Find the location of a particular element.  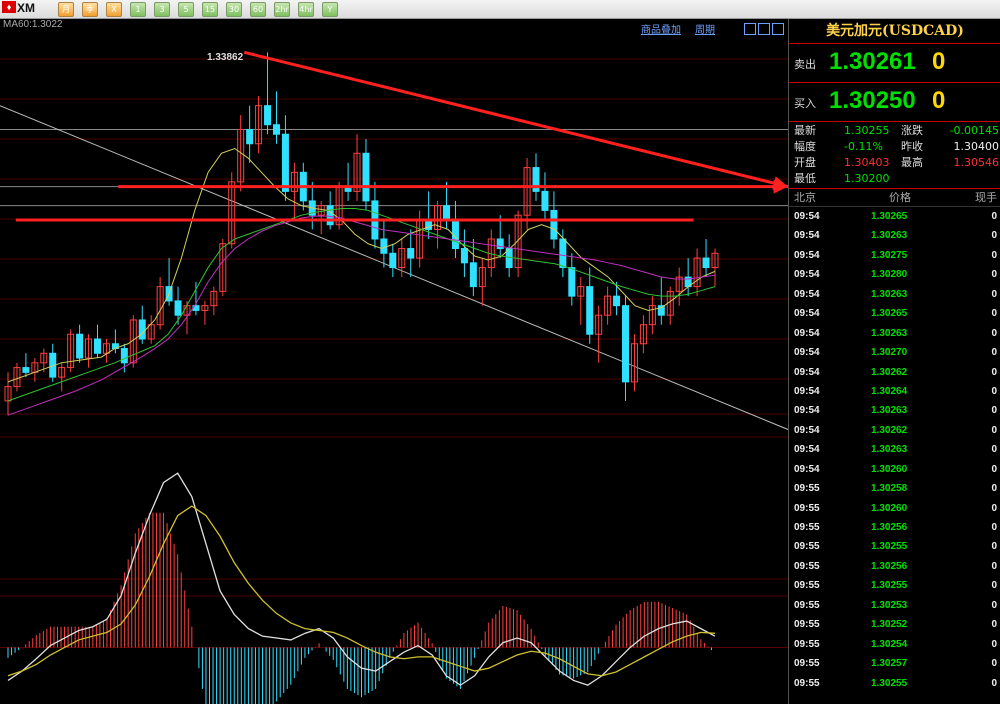

tick-price-header: 价格 is located at coordinates (900, 197).